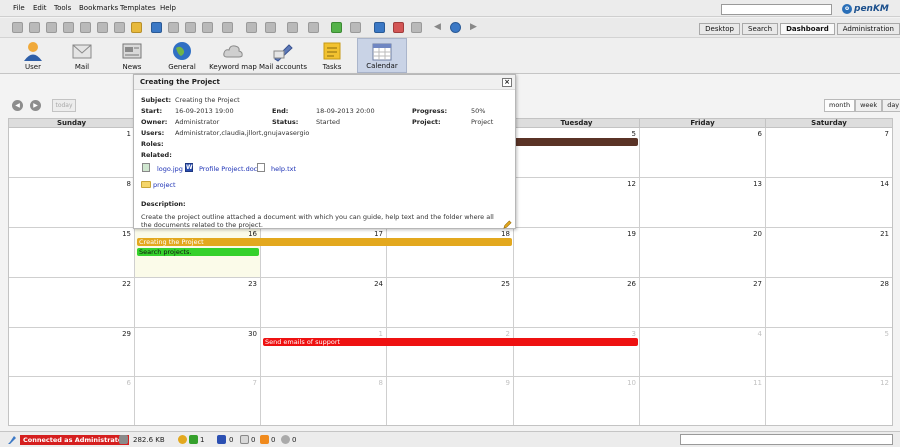 The height and width of the screenshot is (447, 900). What do you see at coordinates (398, 27) in the screenshot?
I see `uploader-icon` at bounding box center [398, 27].